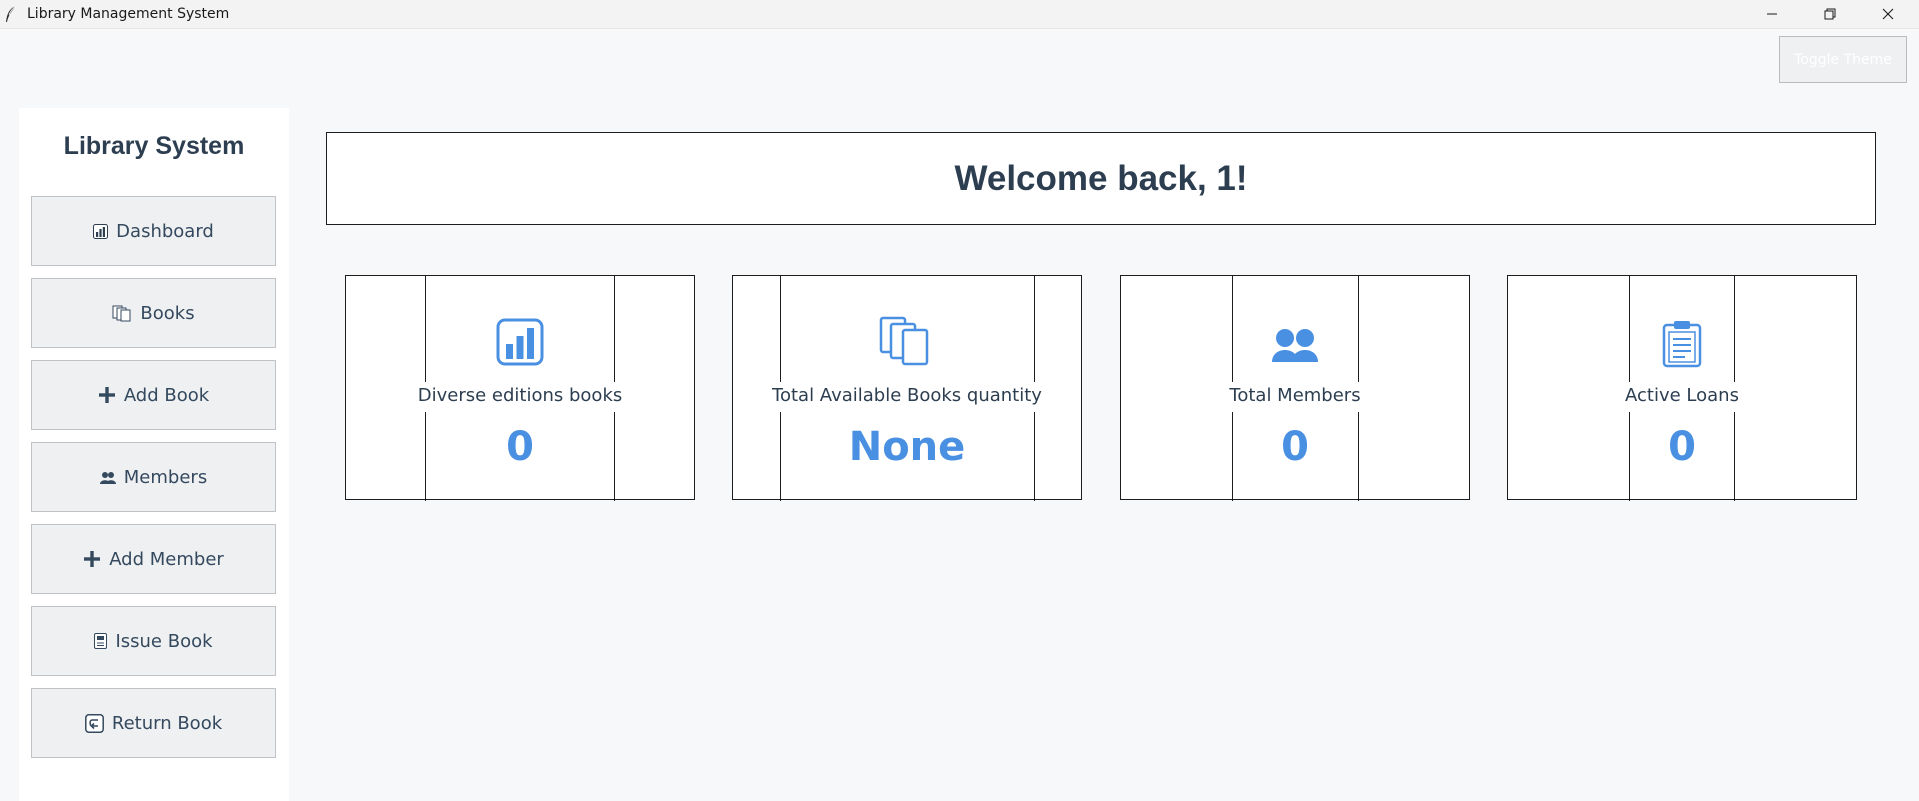 Image resolution: width=1919 pixels, height=801 pixels. Describe the element at coordinates (959, 14) in the screenshot. I see `window-titlebar: Library Management System` at that location.